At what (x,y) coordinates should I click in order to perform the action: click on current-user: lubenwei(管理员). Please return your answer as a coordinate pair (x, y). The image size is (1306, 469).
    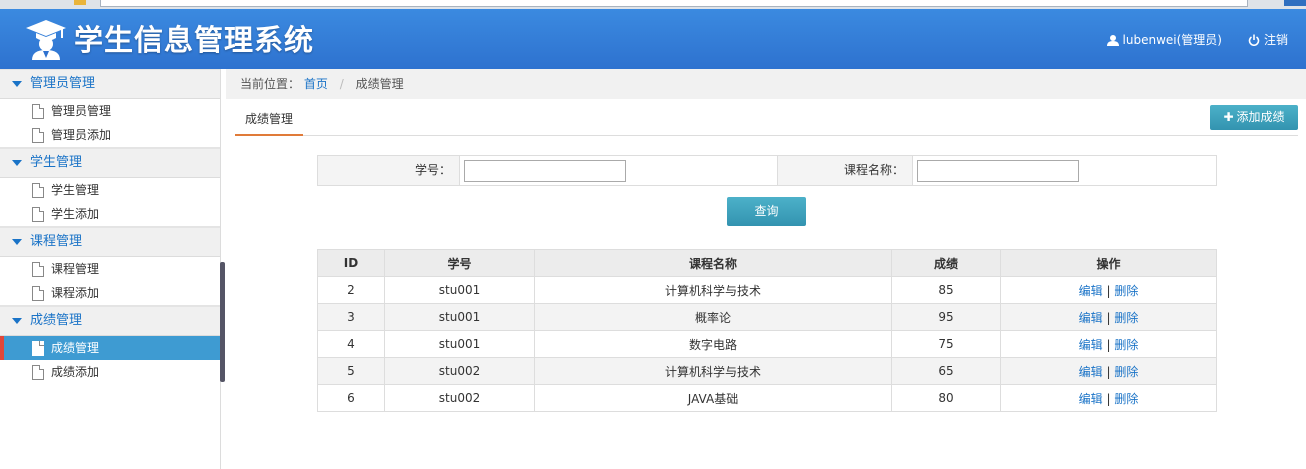
    Looking at the image, I should click on (1164, 39).